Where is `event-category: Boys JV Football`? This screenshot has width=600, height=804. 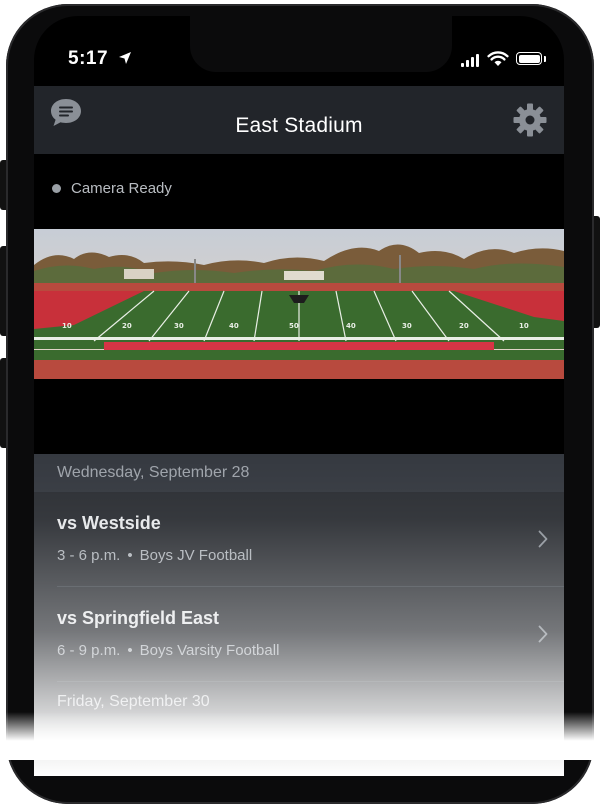
event-category: Boys JV Football is located at coordinates (196, 555).